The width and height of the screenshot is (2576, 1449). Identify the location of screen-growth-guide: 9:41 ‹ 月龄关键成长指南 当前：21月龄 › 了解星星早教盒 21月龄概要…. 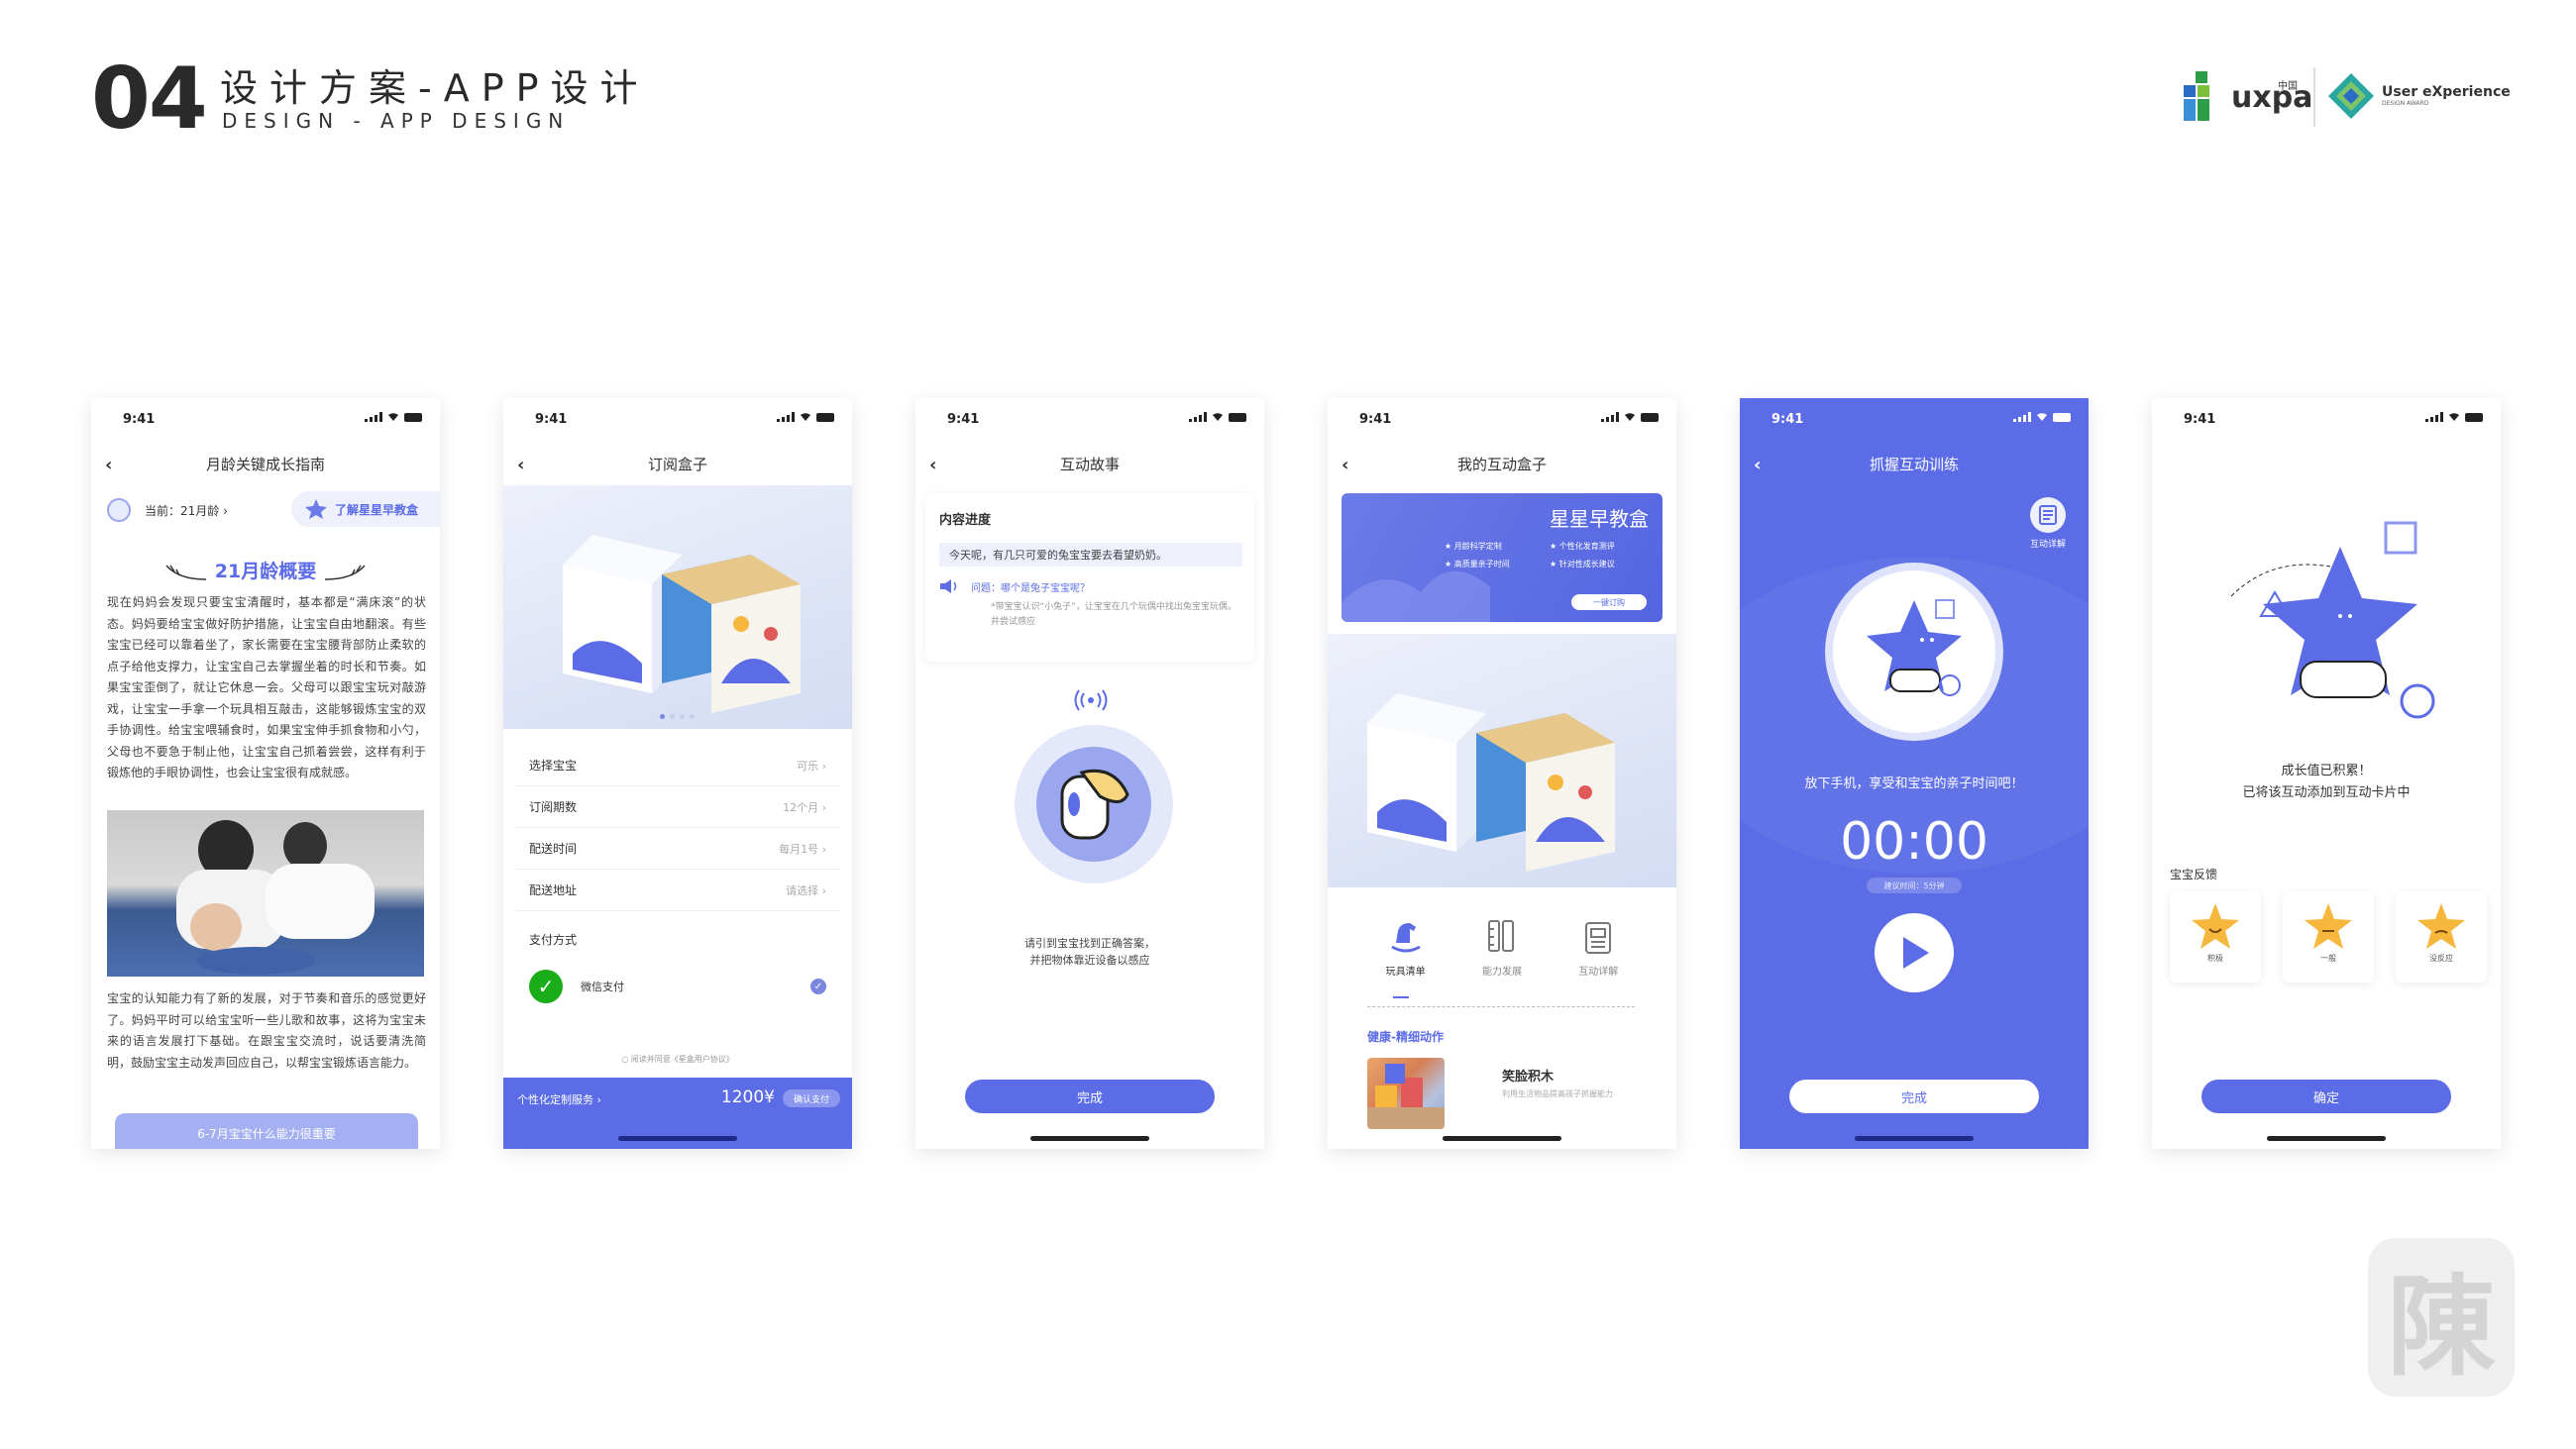
(265, 773).